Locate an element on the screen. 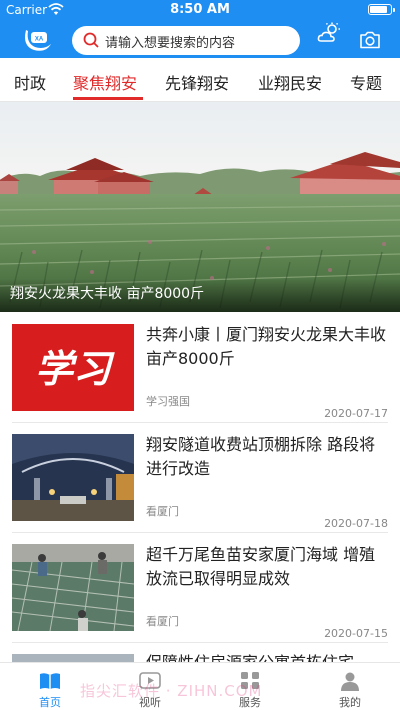 The image size is (400, 710). news-source: 学习强国 is located at coordinates (168, 401).